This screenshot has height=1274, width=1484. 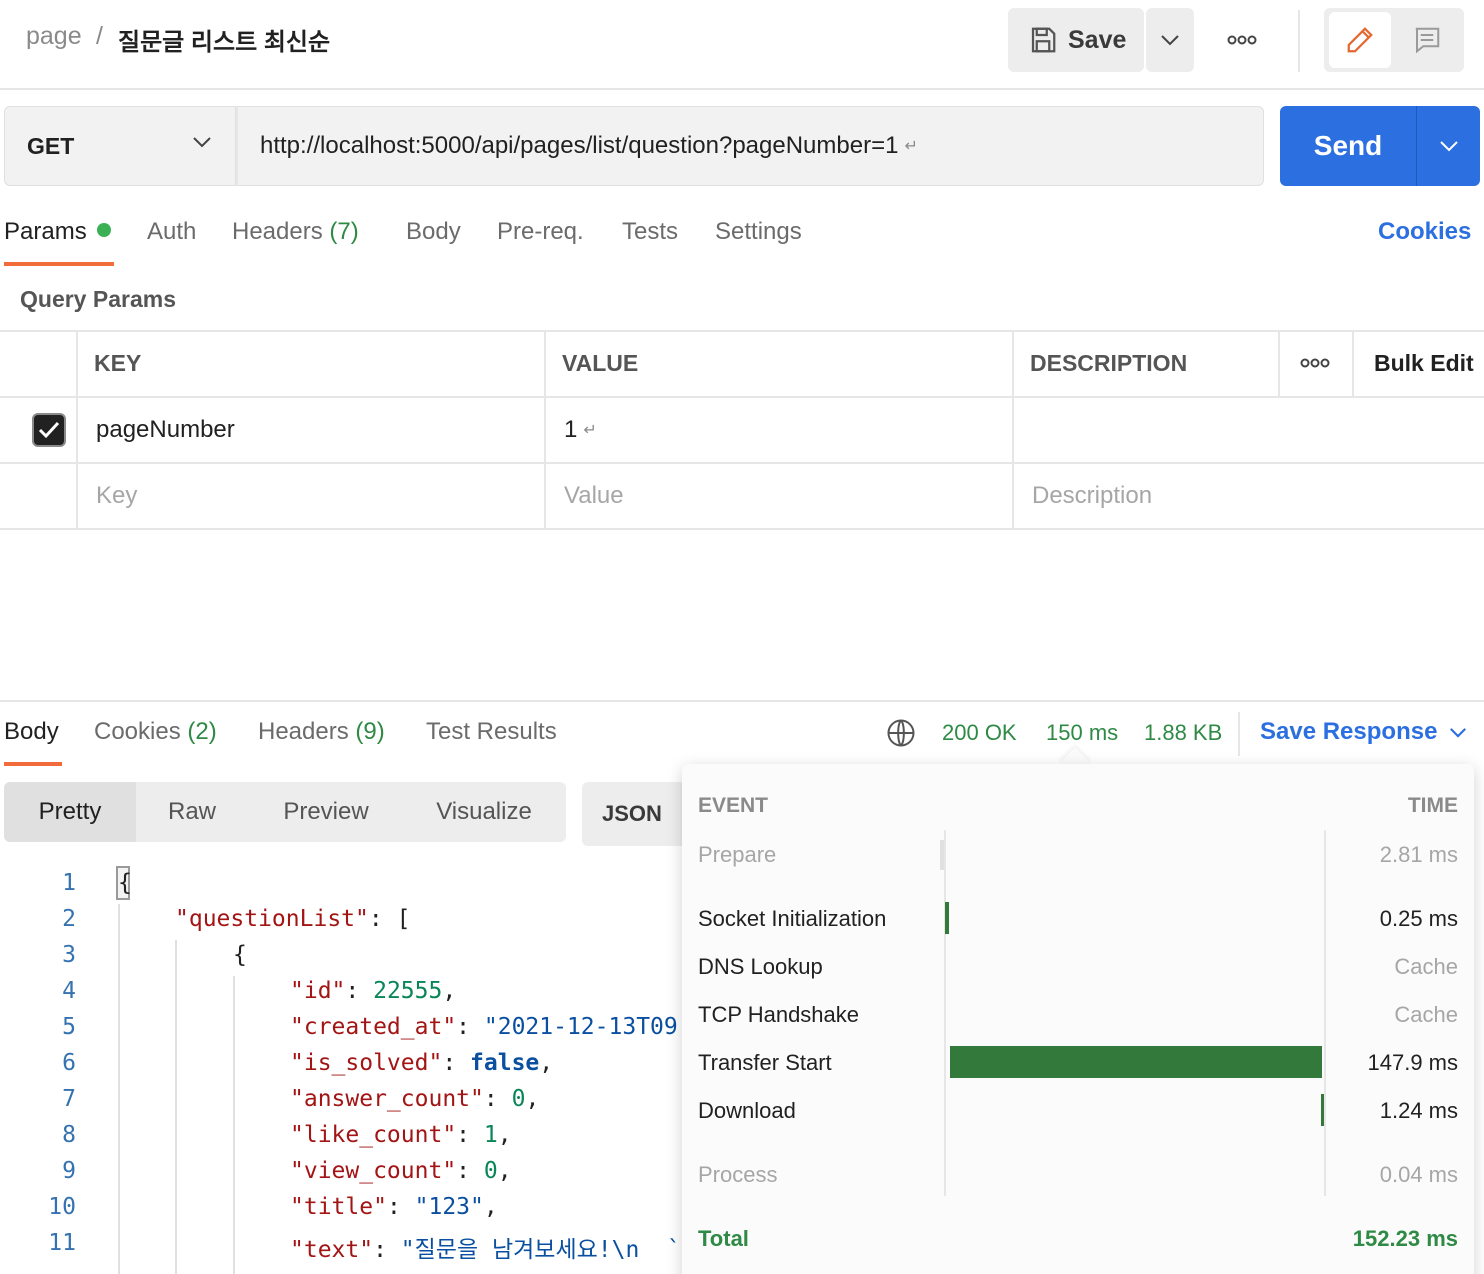 What do you see at coordinates (54, 36) in the screenshot?
I see `breadcrumb-root: page` at bounding box center [54, 36].